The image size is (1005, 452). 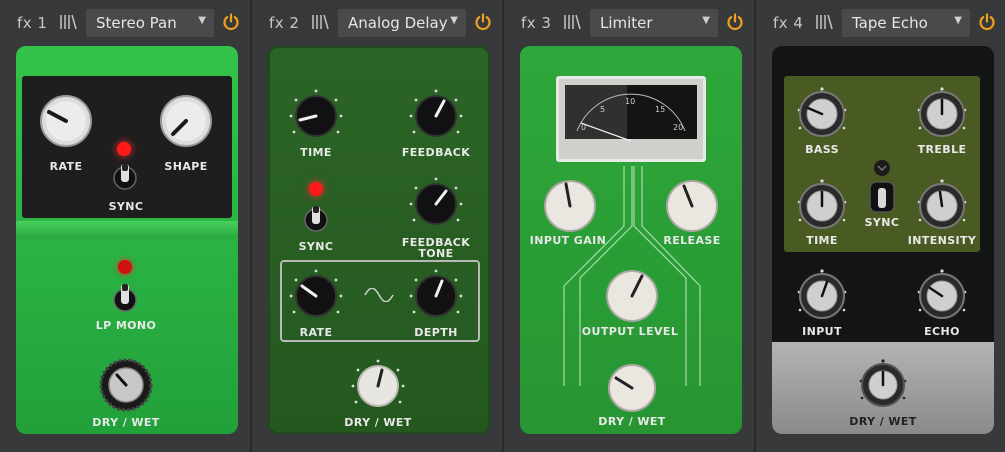 What do you see at coordinates (692, 240) in the screenshot?
I see `release-label: RELEASE` at bounding box center [692, 240].